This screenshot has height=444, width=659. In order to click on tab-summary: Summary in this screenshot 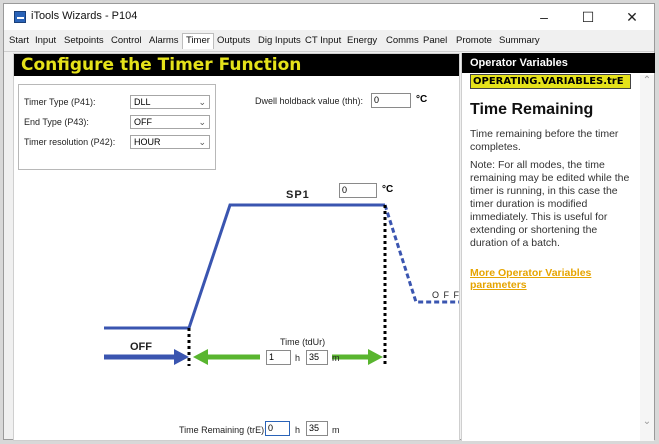, I will do `click(519, 40)`.